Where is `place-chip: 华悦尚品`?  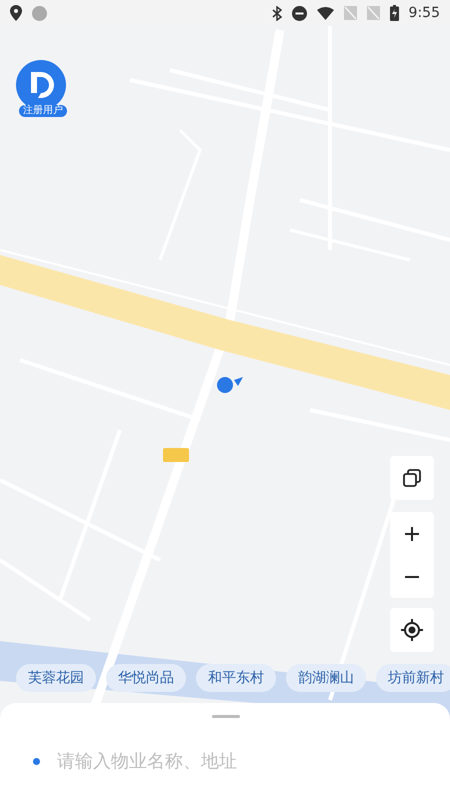
place-chip: 华悦尚品 is located at coordinates (146, 678).